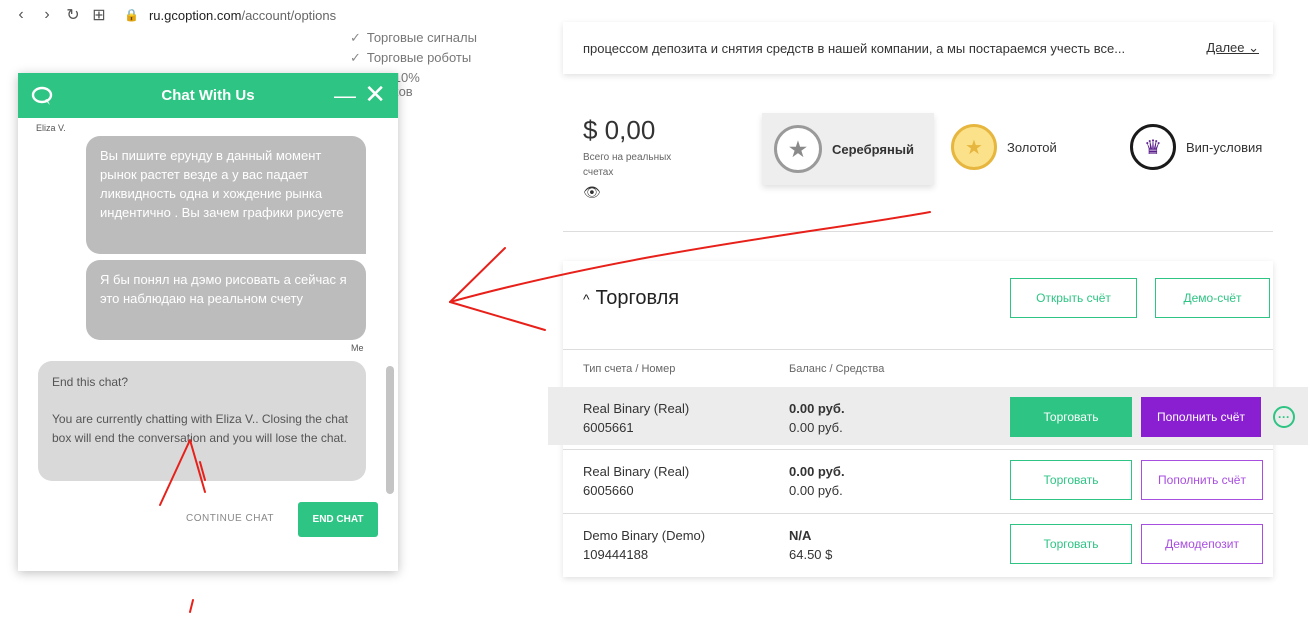  I want to click on status-gold: ★ Золотой, so click(1004, 147).